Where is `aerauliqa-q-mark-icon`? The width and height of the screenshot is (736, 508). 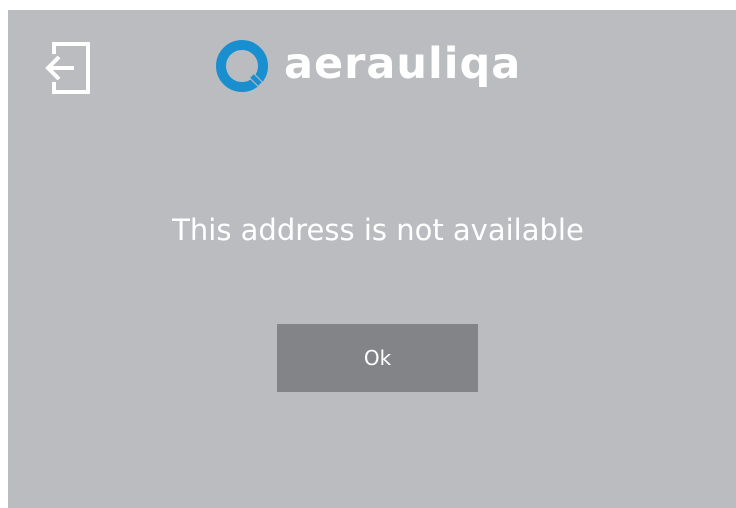 aerauliqa-q-mark-icon is located at coordinates (242, 66).